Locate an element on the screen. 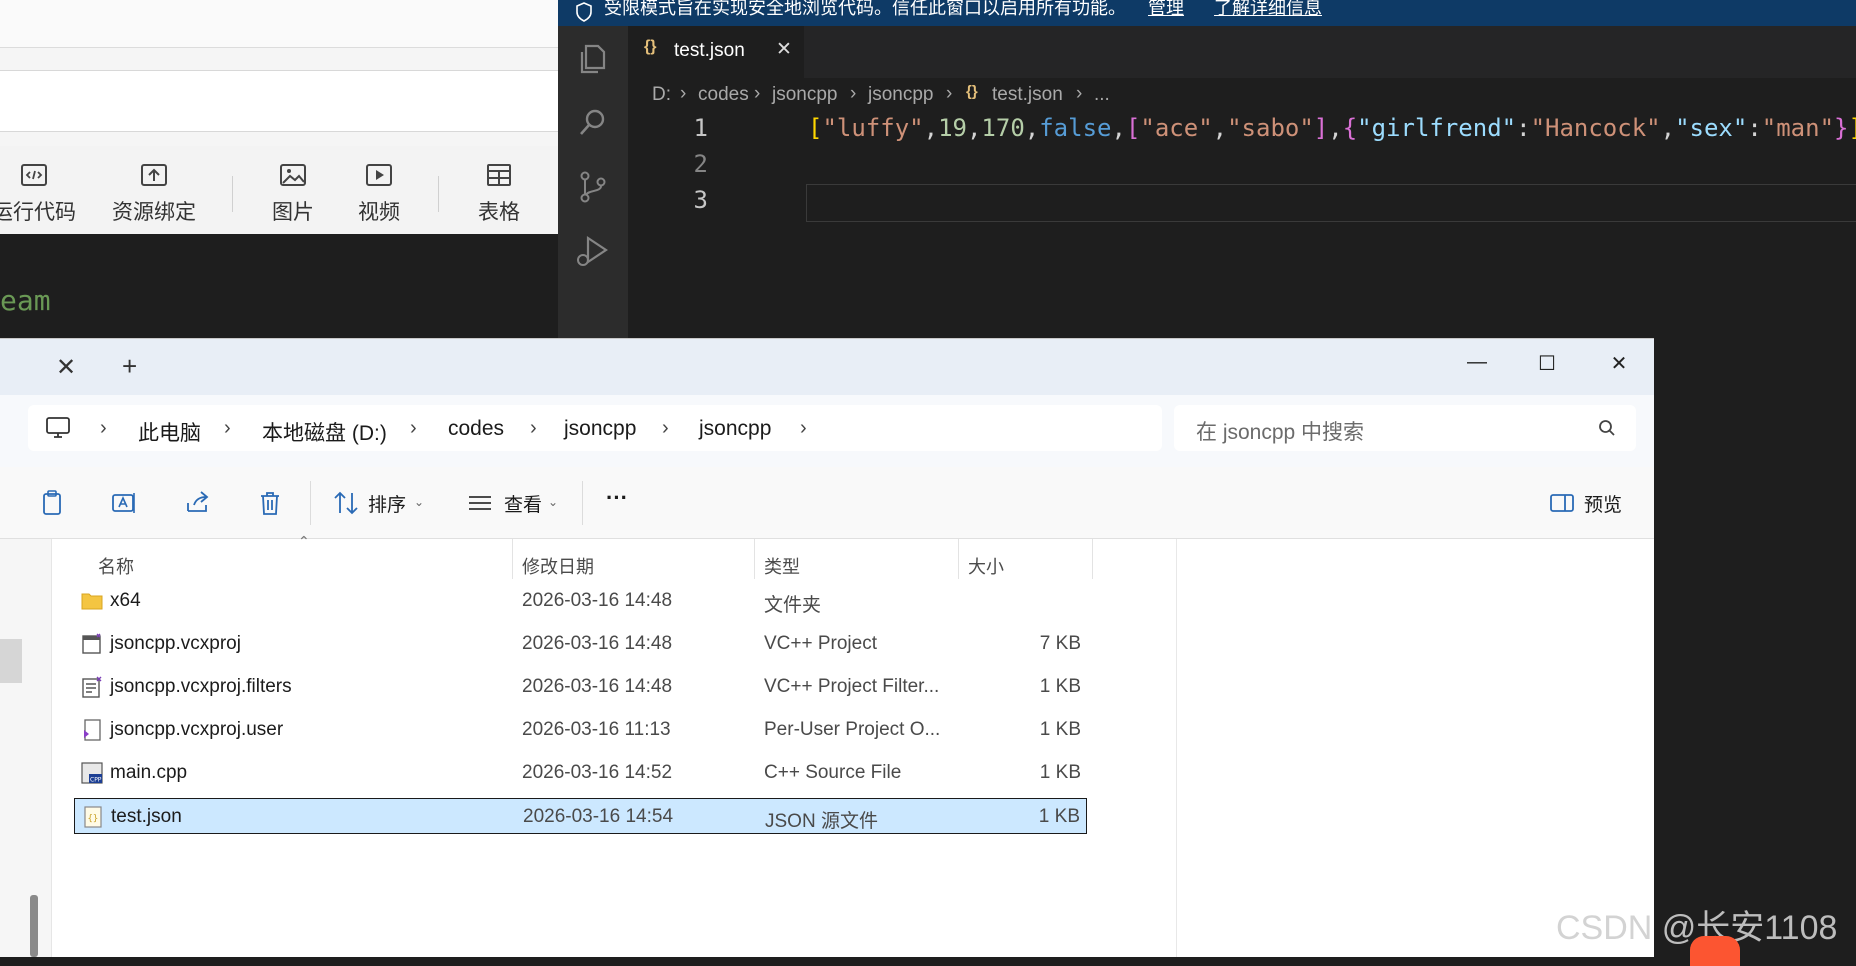 The width and height of the screenshot is (1856, 966). file-date: 2026-03-16 14:48 is located at coordinates (597, 643).